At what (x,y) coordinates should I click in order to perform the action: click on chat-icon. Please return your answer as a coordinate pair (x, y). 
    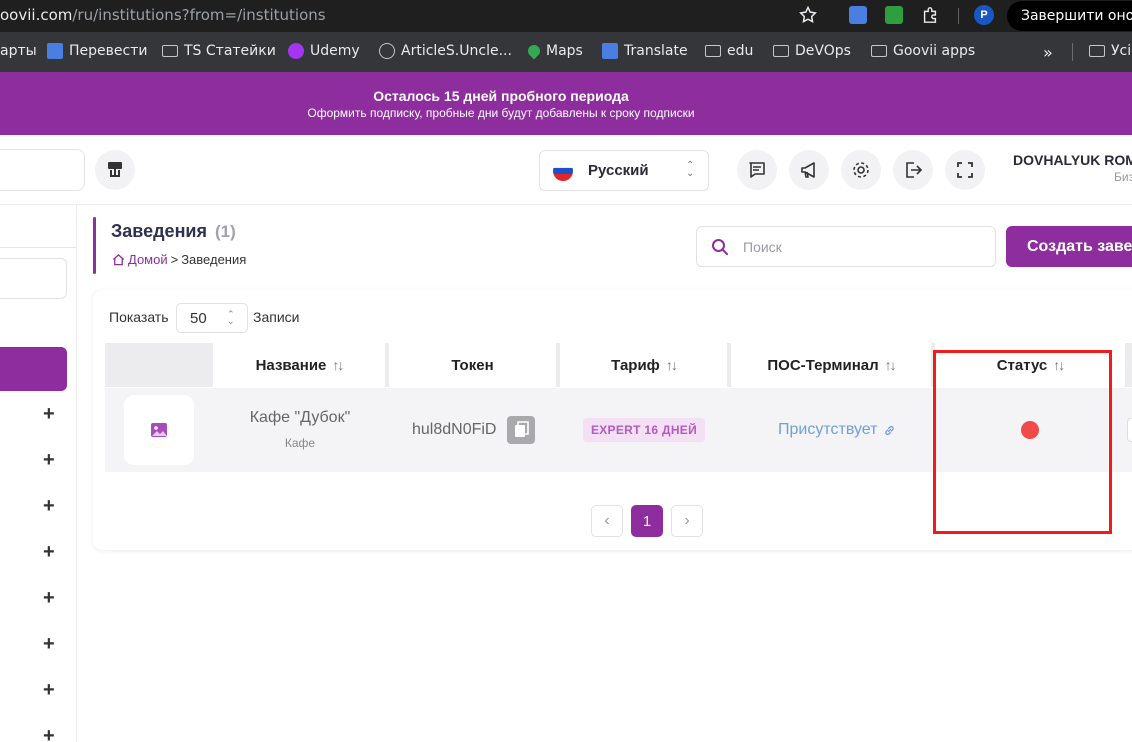
    Looking at the image, I should click on (757, 170).